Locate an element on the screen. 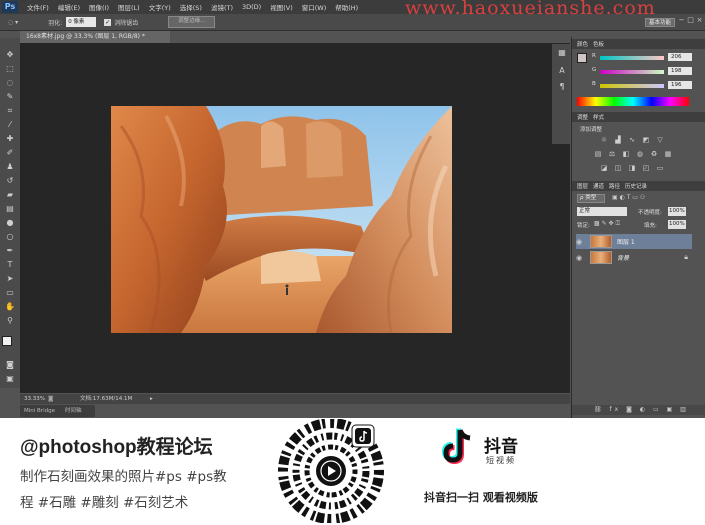 Image resolution: width=705 pixels, height=525 pixels. tab-layers: 图层 is located at coordinates (582, 186).